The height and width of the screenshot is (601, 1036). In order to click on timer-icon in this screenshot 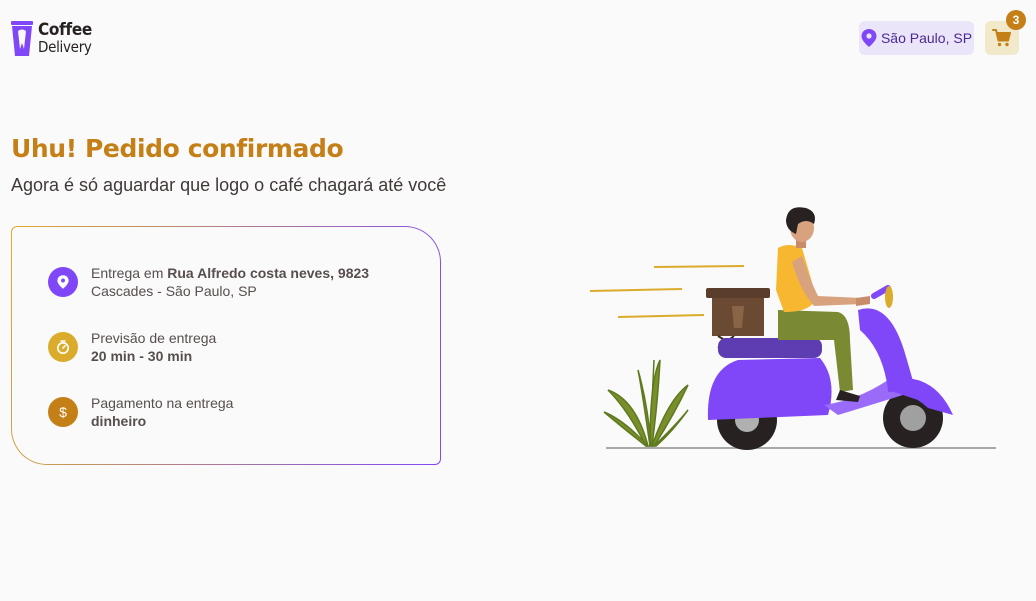, I will do `click(63, 347)`.